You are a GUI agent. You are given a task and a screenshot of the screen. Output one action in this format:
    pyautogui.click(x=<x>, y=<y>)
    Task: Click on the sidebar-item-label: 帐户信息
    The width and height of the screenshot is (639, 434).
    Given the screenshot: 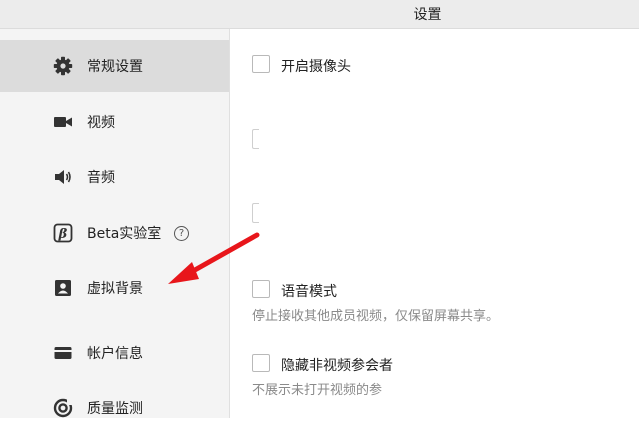 What is the action you would take?
    pyautogui.click(x=115, y=354)
    